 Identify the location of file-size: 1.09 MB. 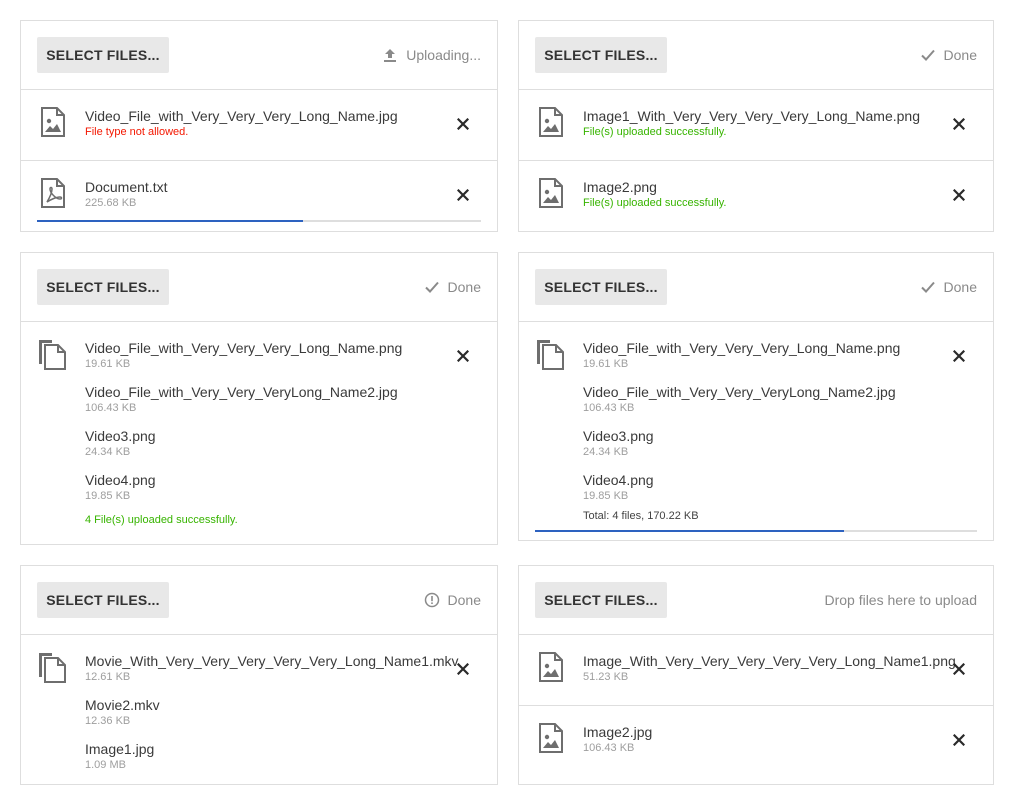
(105, 765).